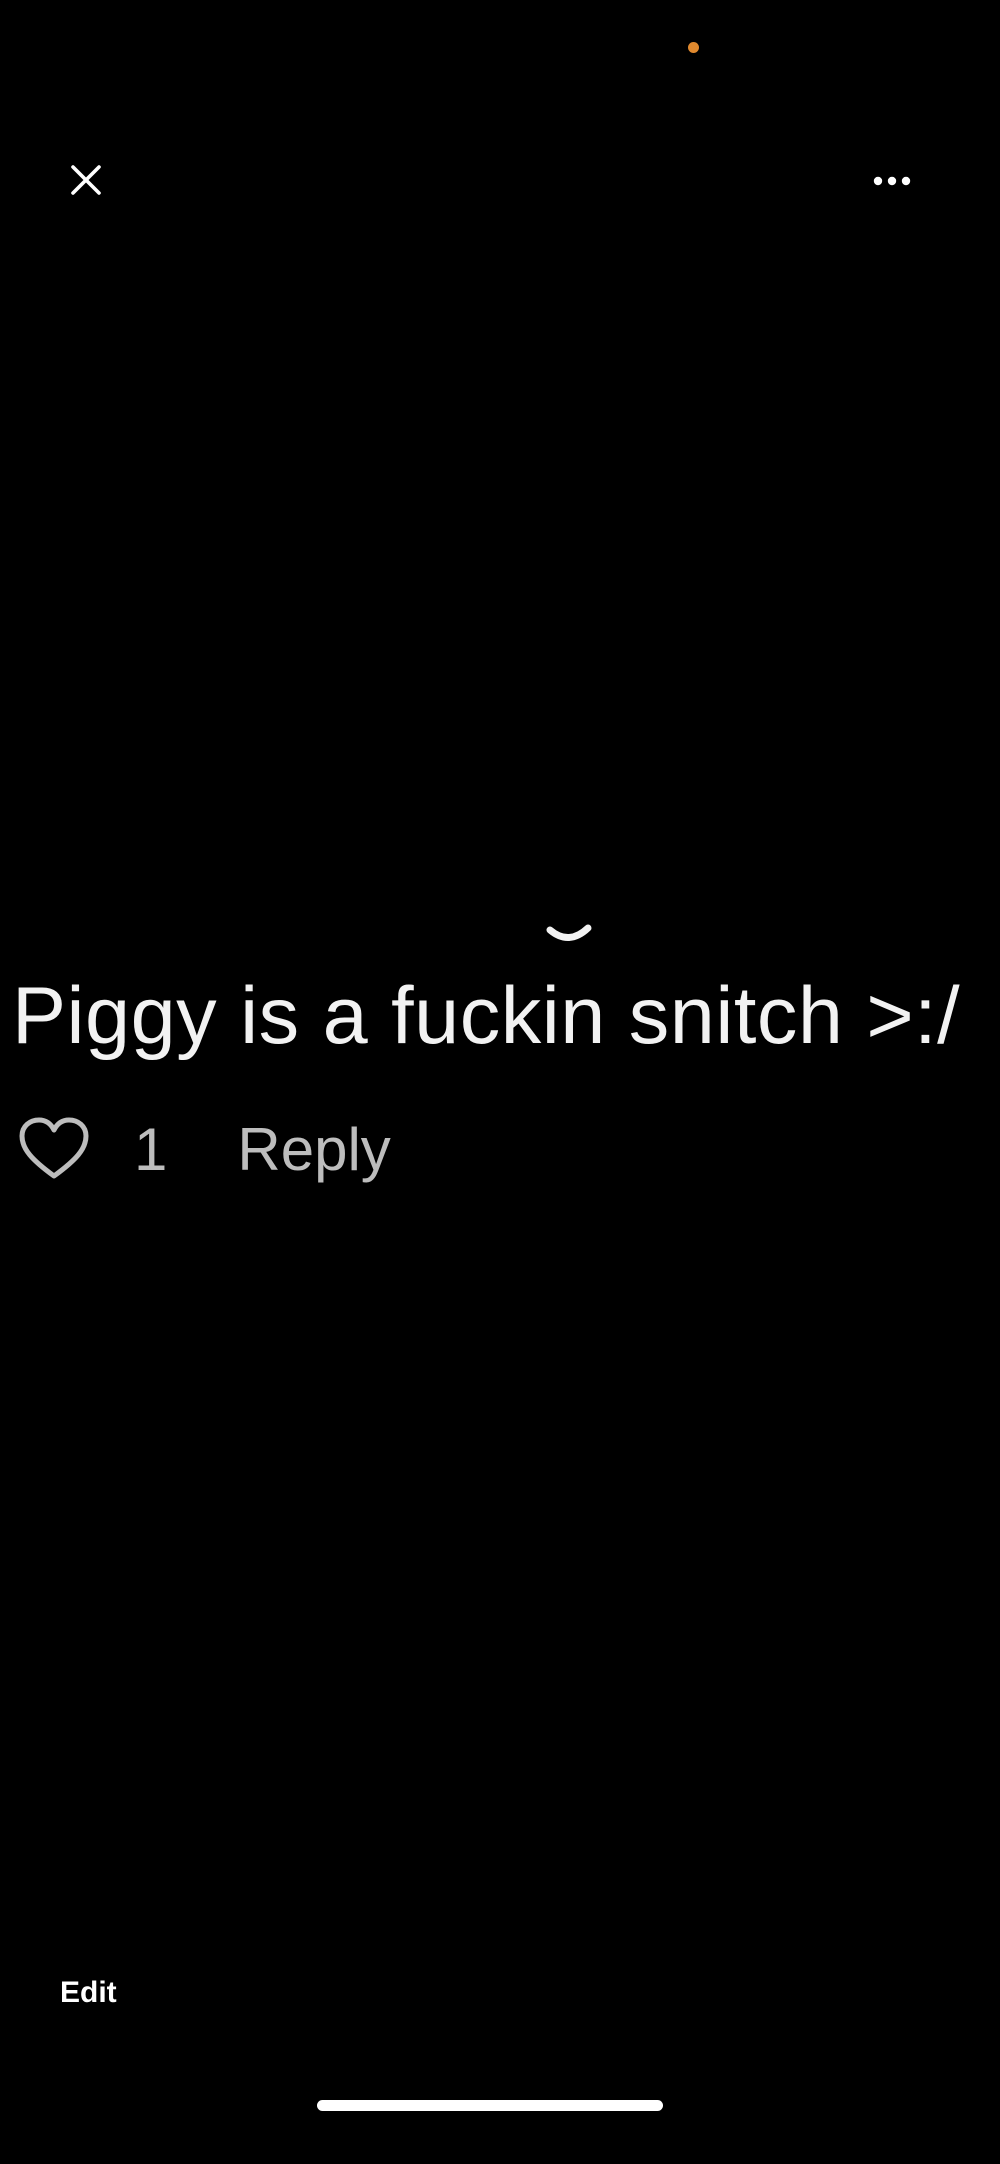 The image size is (1000, 2164). I want to click on reply-button: Reply, so click(313, 1149).